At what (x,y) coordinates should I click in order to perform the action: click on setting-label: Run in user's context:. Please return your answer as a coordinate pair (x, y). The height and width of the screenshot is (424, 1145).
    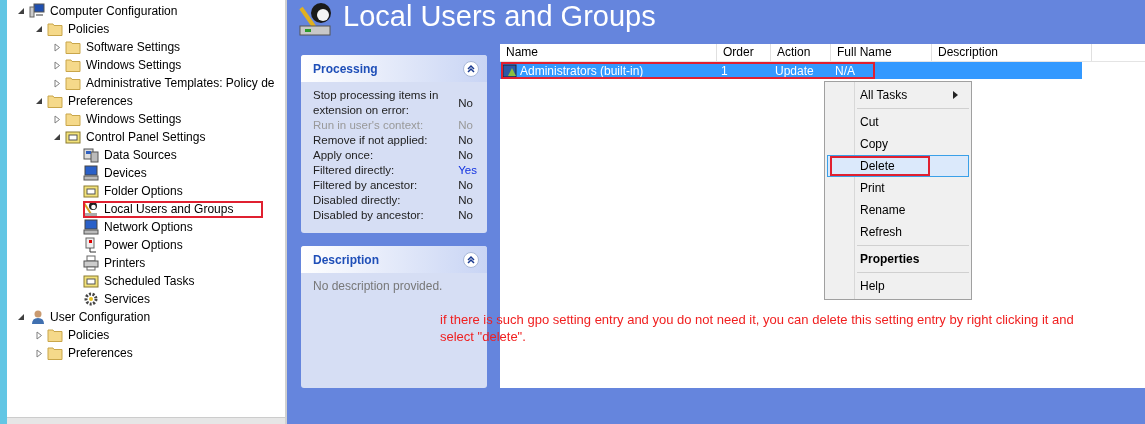
    Looking at the image, I should click on (369, 125).